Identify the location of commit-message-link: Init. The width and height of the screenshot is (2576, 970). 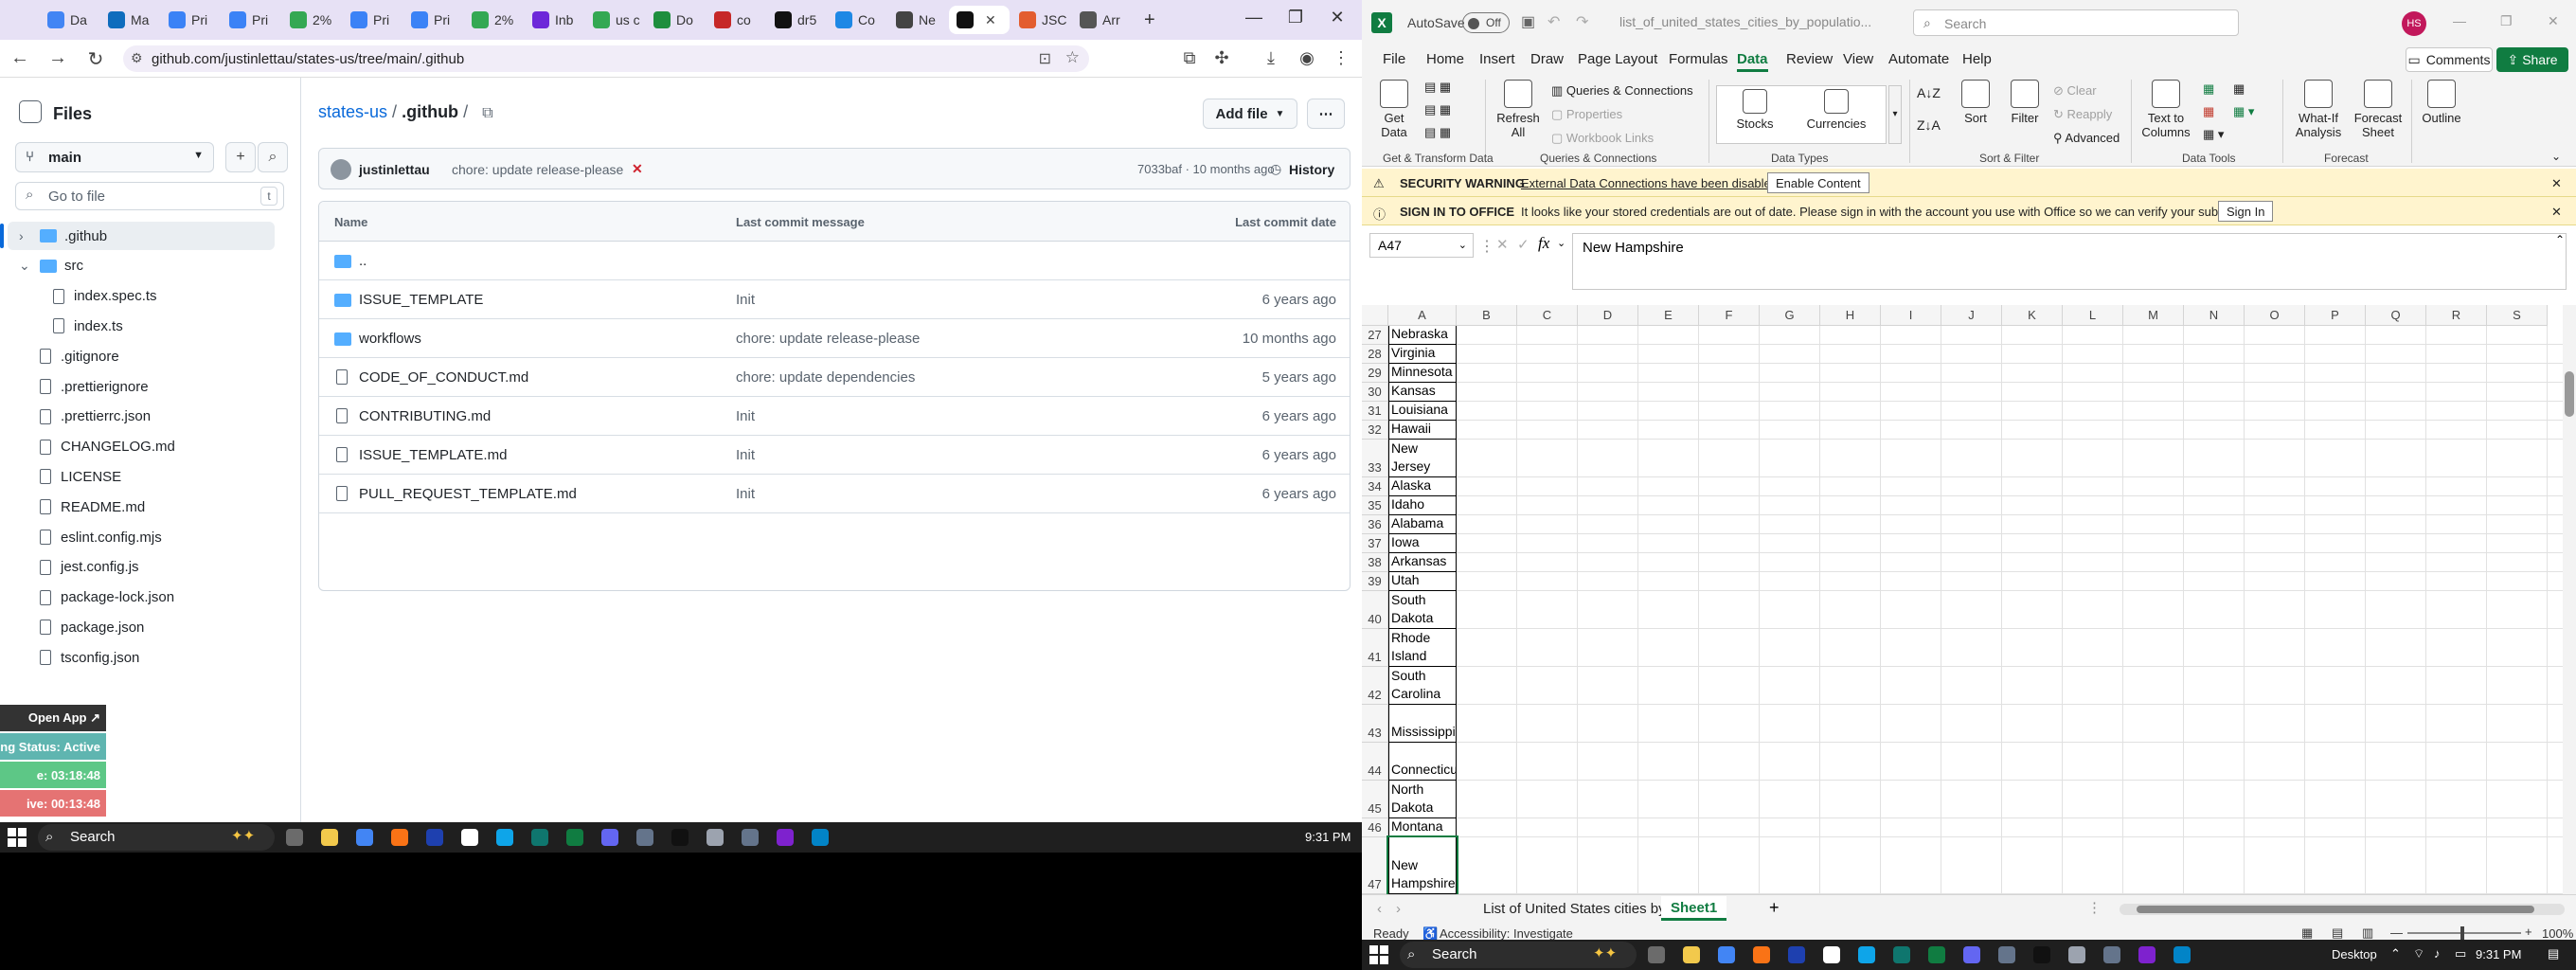
(745, 416).